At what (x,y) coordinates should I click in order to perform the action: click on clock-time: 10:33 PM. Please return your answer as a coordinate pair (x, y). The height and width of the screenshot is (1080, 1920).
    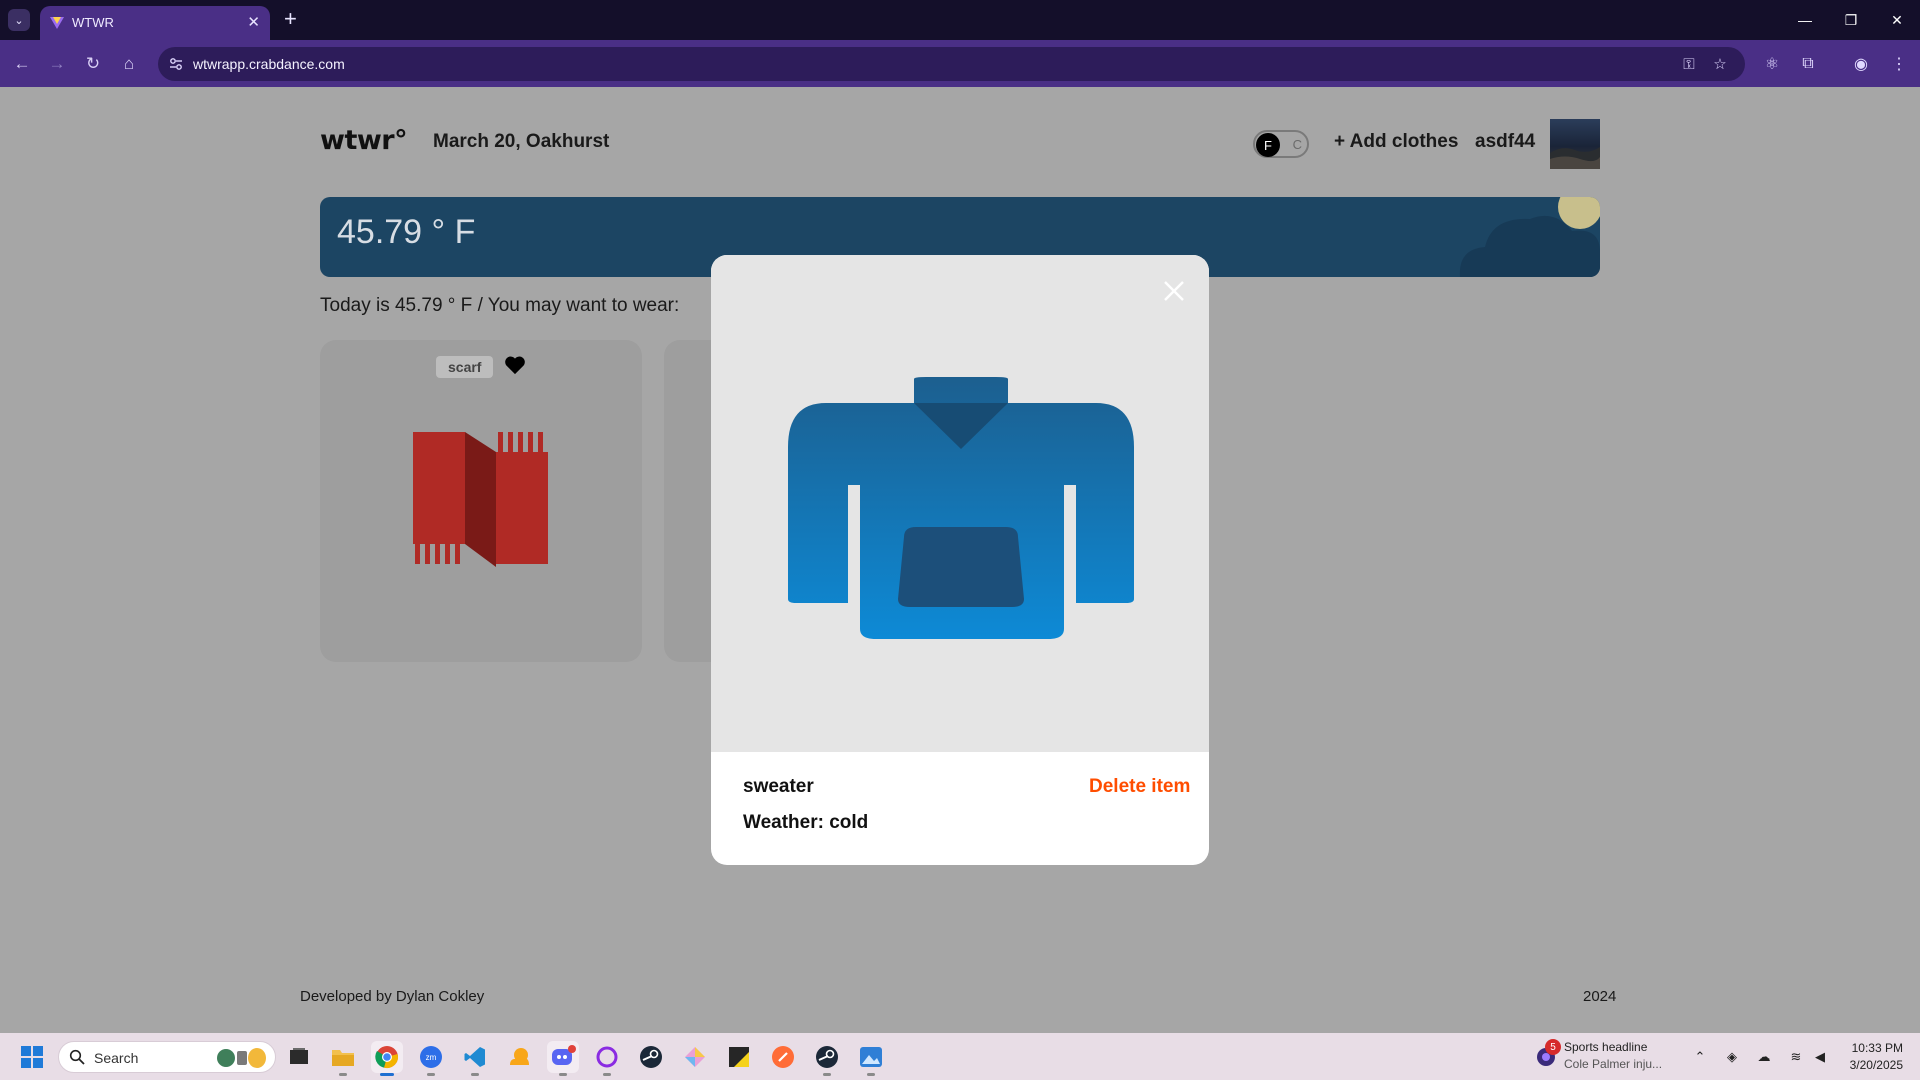
    Looking at the image, I should click on (1873, 1048).